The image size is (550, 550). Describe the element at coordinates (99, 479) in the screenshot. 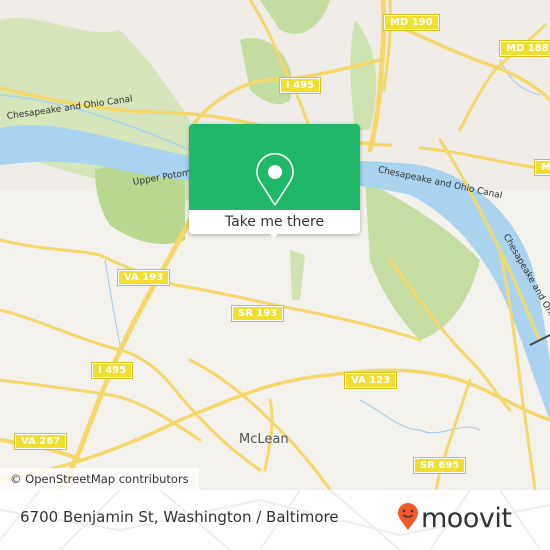

I see `map-attribution: © OpenStreetMap contributors` at that location.